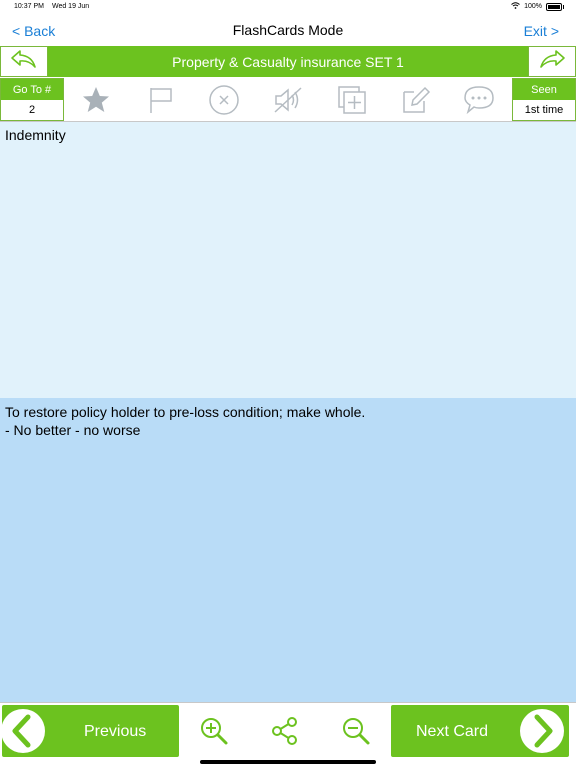  I want to click on flag-icon, so click(160, 100).